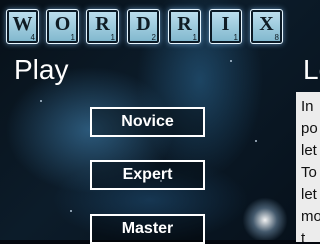 The width and height of the screenshot is (320, 244). What do you see at coordinates (147, 122) in the screenshot?
I see `novice-button: Novice` at bounding box center [147, 122].